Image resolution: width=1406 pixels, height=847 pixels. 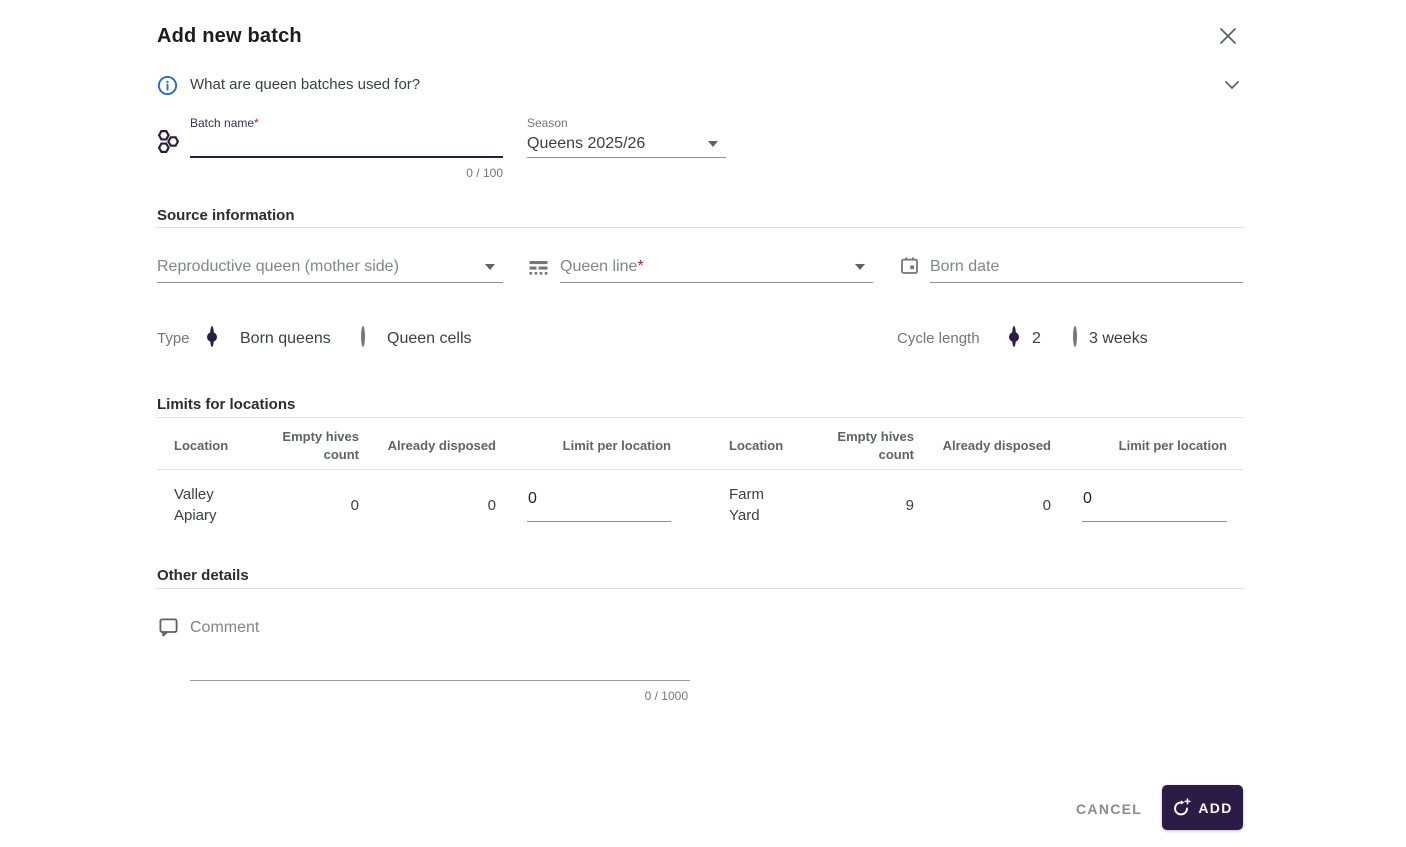 I want to click on born-date-field: Born date, so click(x=1086, y=267).